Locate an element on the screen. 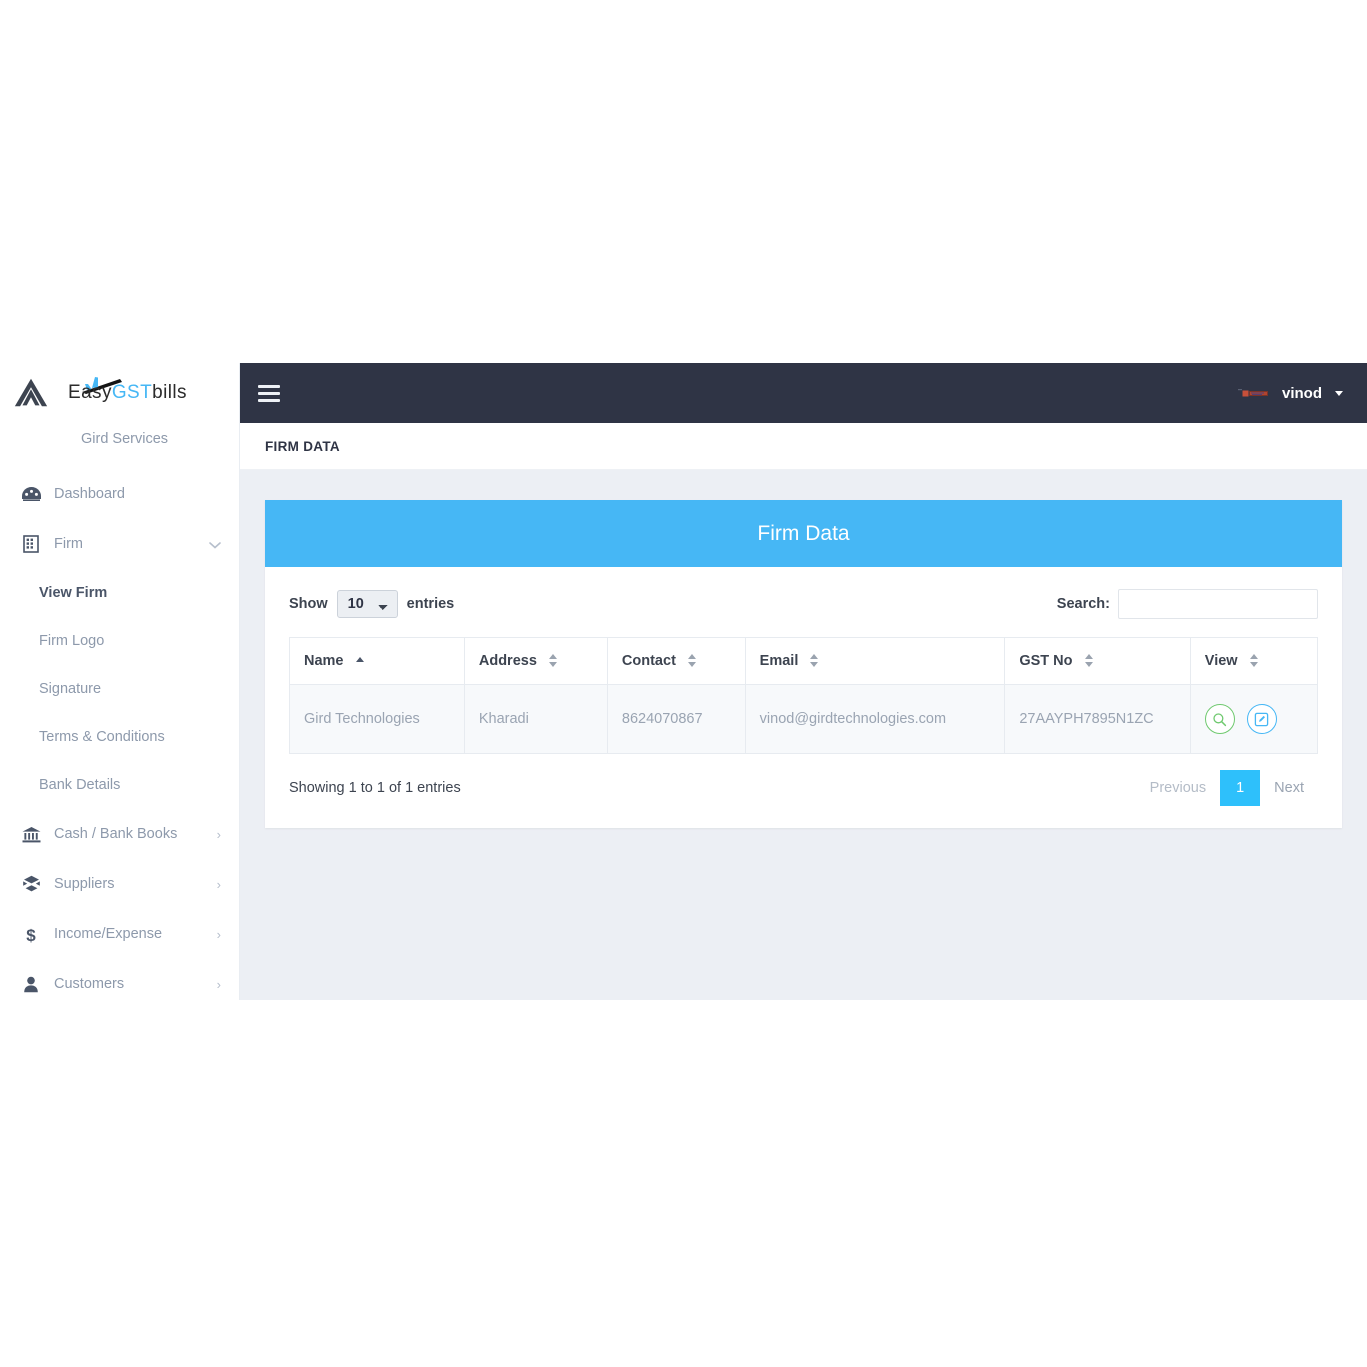  pencil-square-icon is located at coordinates (1262, 719).